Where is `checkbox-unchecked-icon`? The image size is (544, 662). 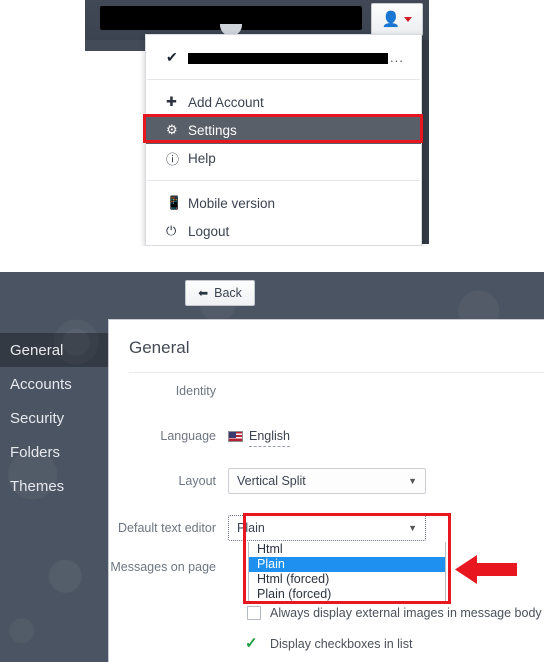 checkbox-unchecked-icon is located at coordinates (254, 613).